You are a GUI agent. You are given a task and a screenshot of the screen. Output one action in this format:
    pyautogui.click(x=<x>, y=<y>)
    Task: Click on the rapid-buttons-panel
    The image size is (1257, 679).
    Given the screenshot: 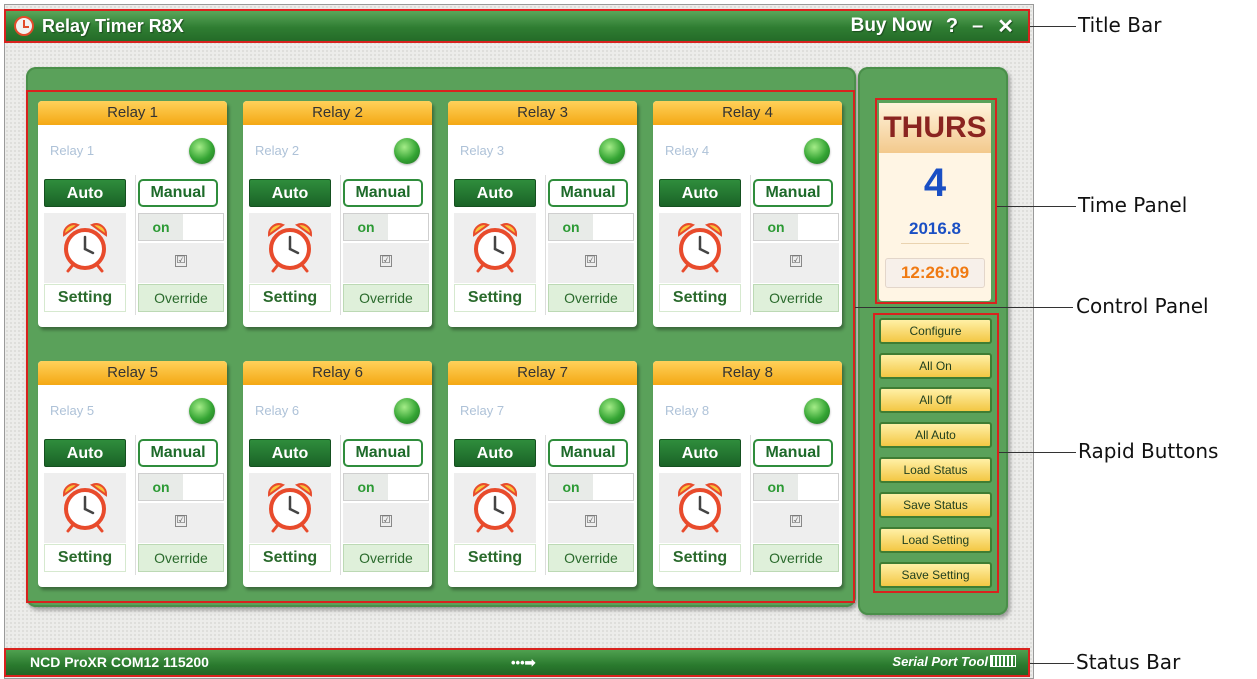 What is the action you would take?
    pyautogui.click(x=936, y=453)
    